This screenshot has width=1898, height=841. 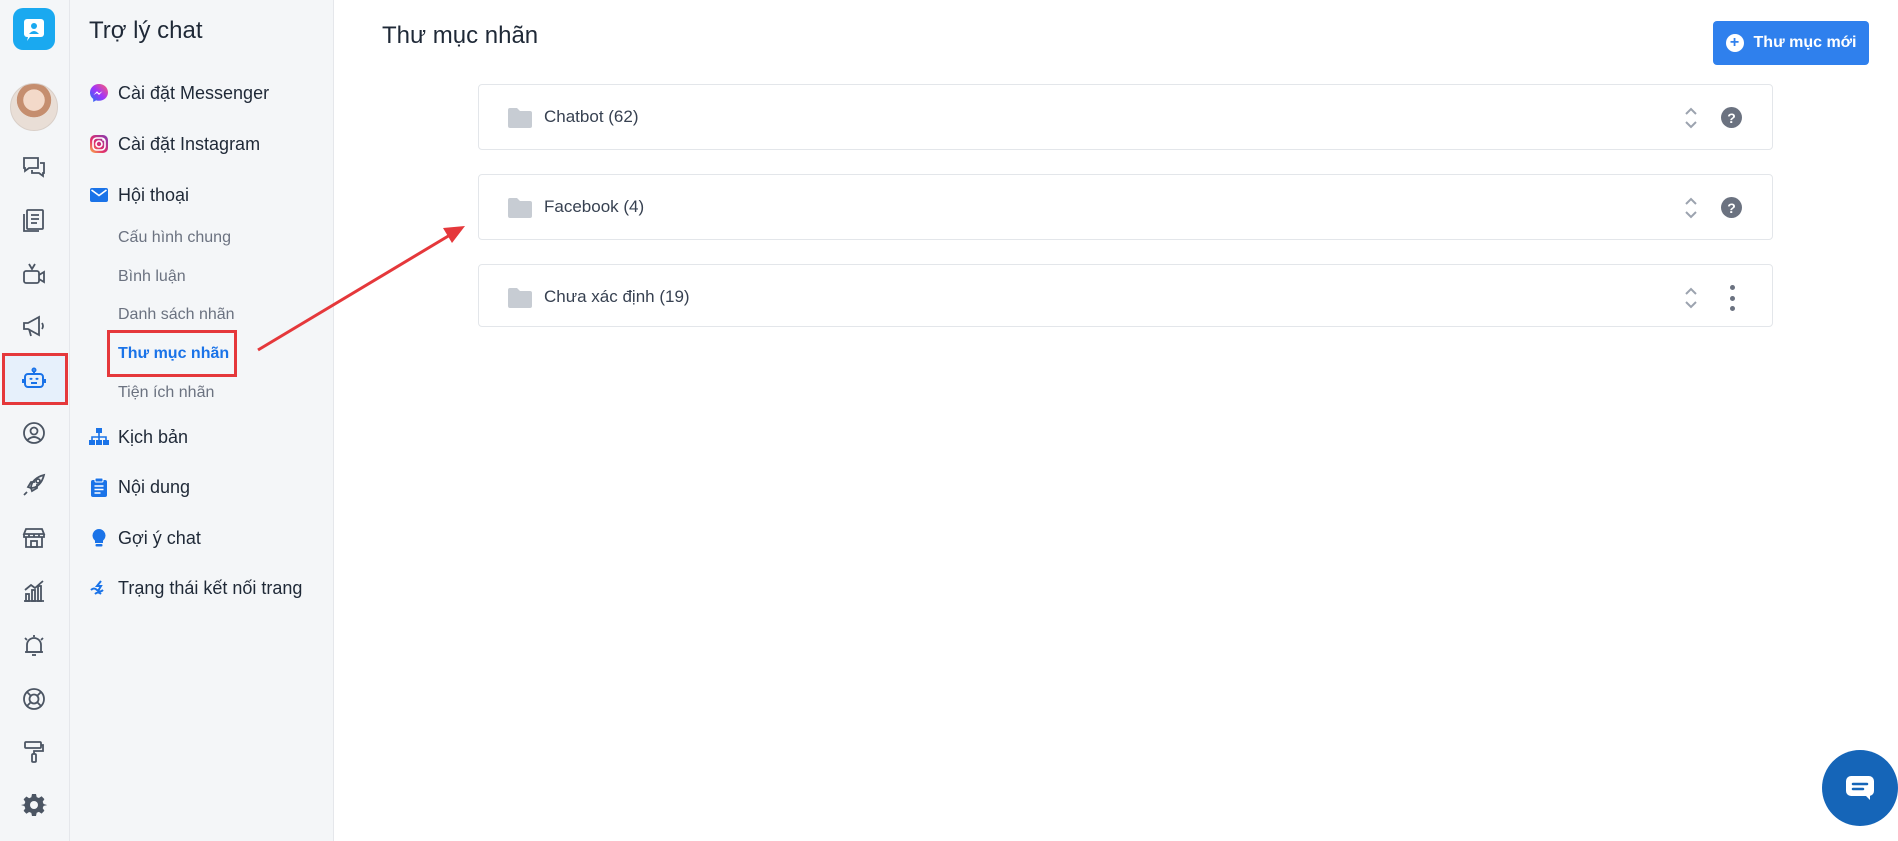 I want to click on megaphone-icon, so click(x=34, y=326).